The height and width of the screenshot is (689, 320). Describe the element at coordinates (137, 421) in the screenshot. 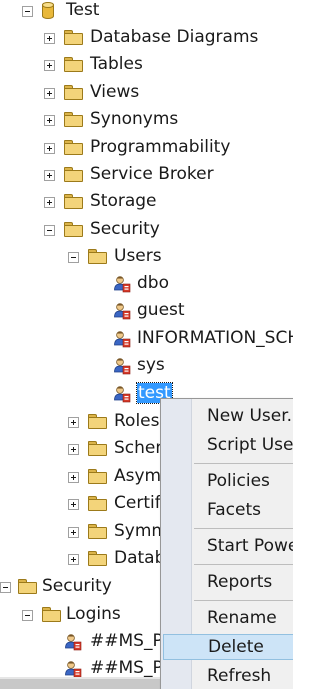

I see `tree-node-label: Roles` at that location.